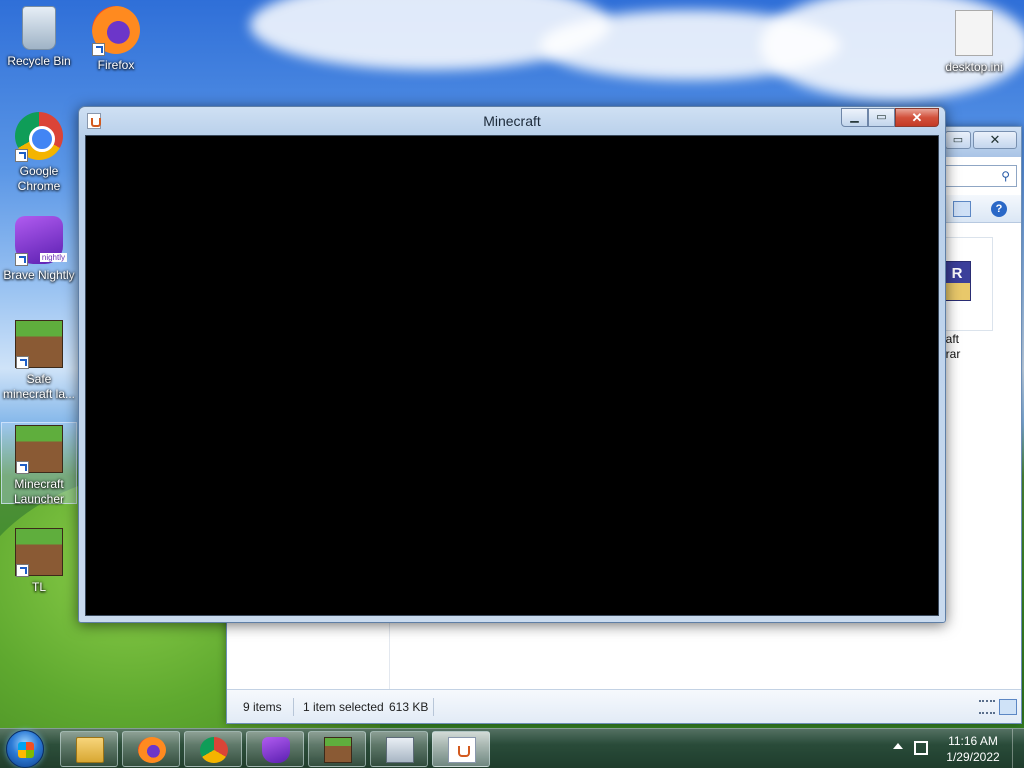 Image resolution: width=1024 pixels, height=768 pixels. I want to click on desktop-icon-google-chrome: Google Chrome, so click(39, 153).